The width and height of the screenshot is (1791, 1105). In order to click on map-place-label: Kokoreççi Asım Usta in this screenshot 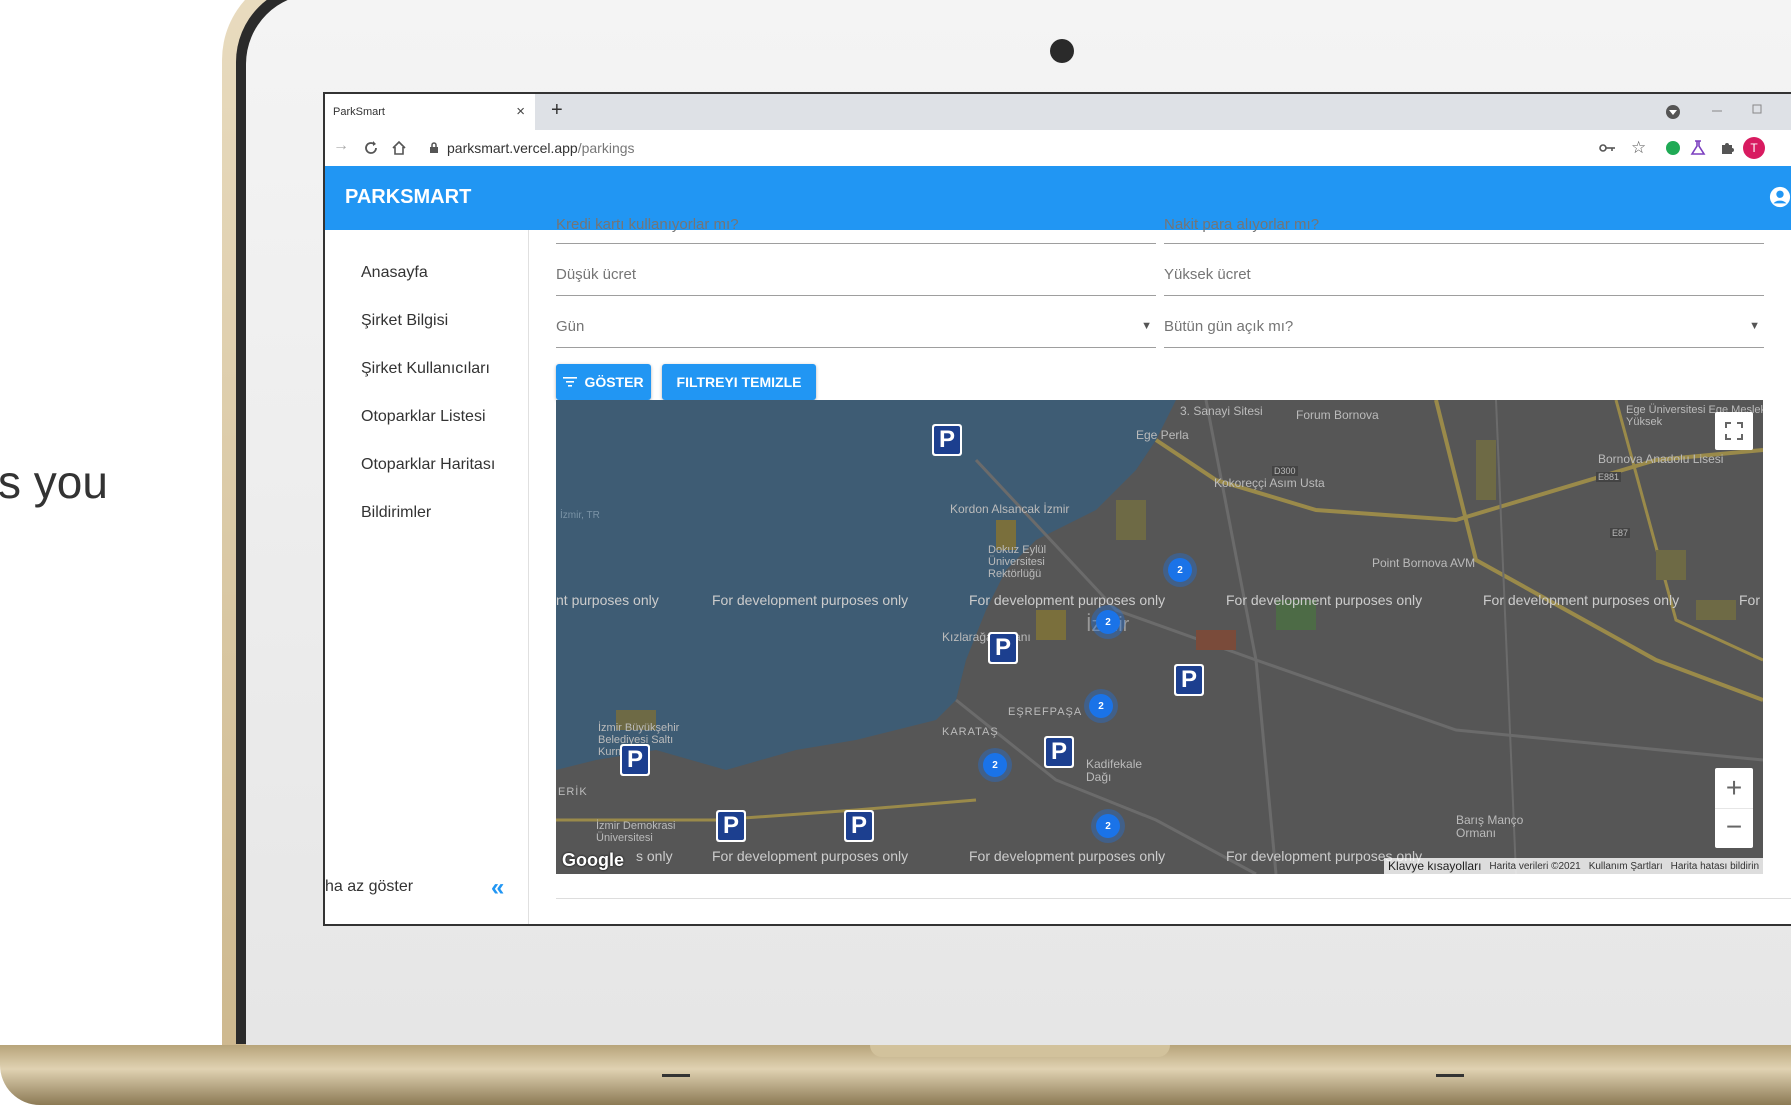, I will do `click(1269, 483)`.